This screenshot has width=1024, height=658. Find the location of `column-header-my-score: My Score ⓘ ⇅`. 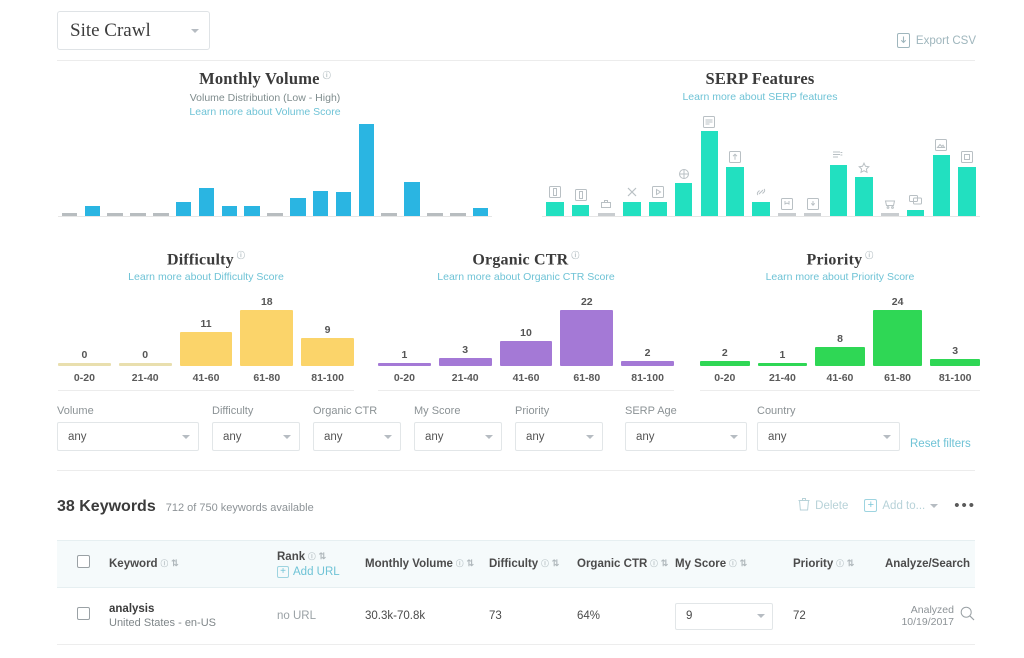

column-header-my-score: My Score ⓘ ⇅ is located at coordinates (734, 564).